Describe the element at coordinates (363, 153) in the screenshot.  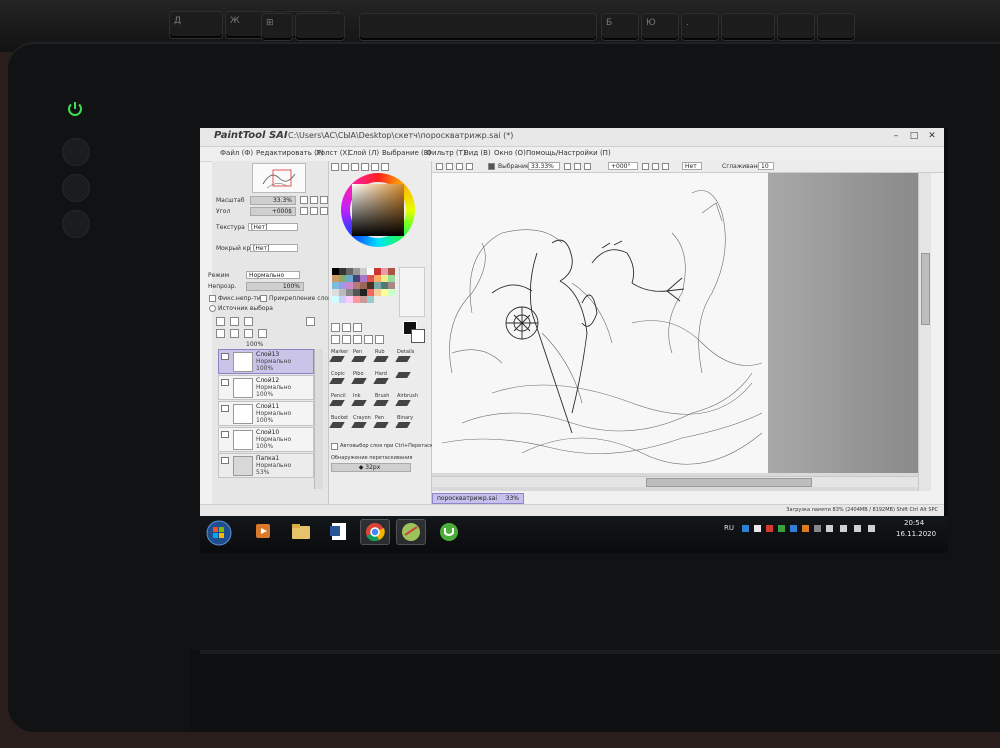
I see `menu-layer: Слой (Л)` at that location.